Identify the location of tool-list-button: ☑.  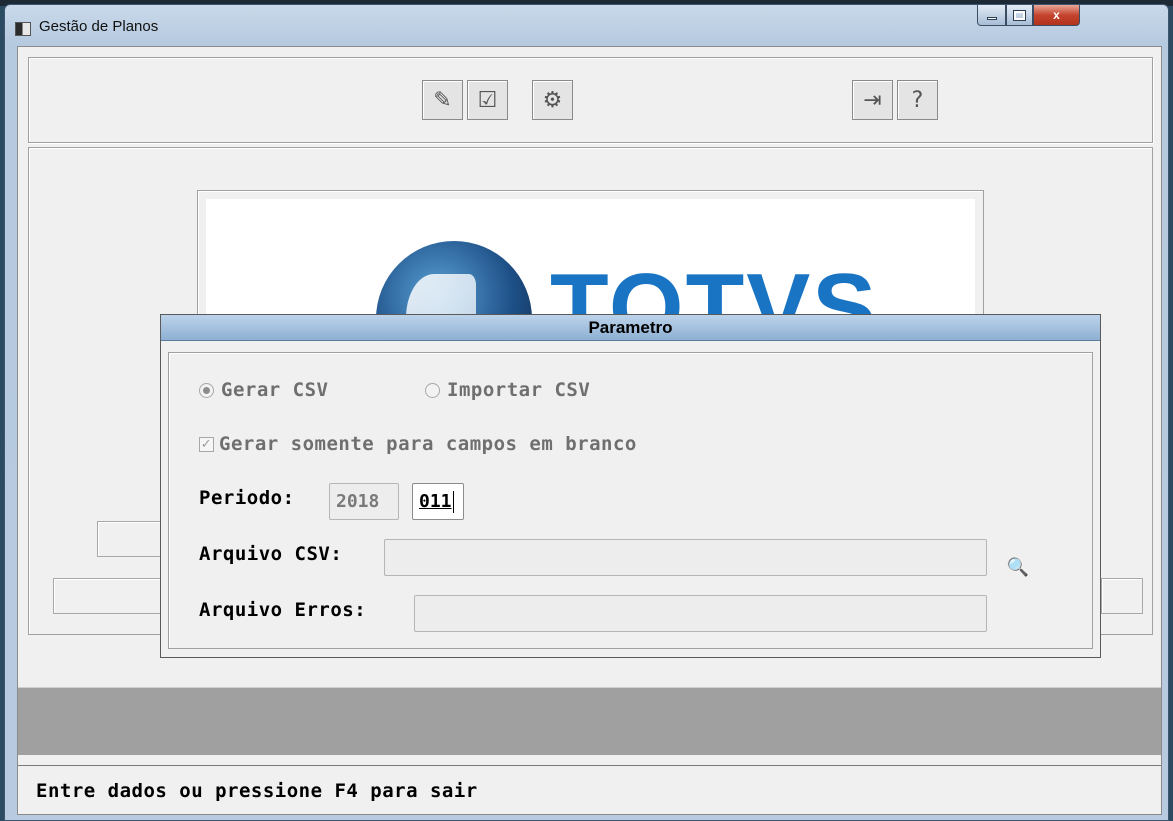
(487, 100).